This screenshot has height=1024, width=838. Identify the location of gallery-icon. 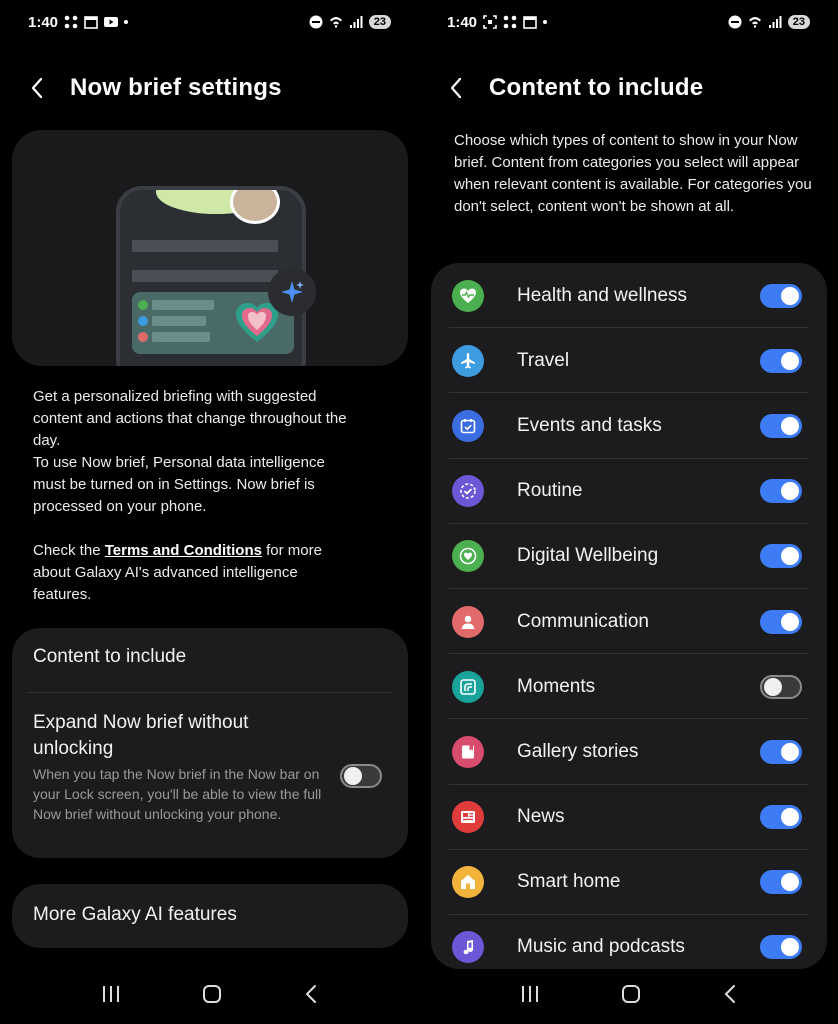
(468, 751).